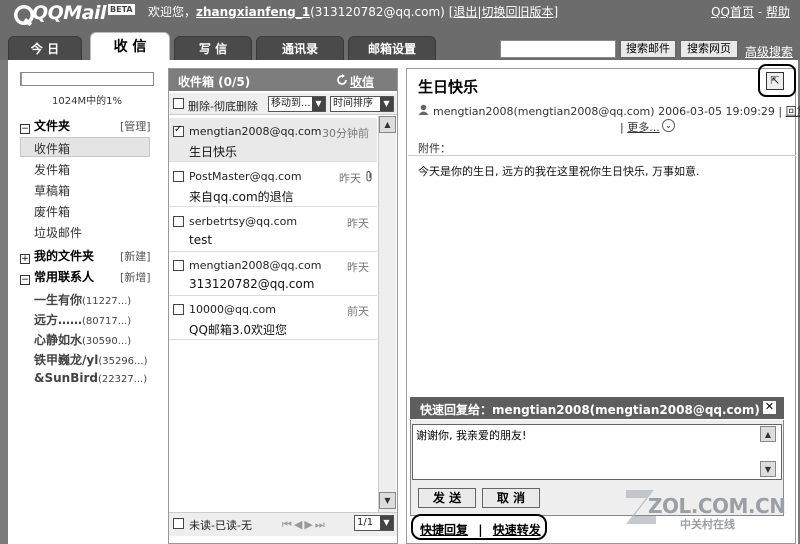 The image size is (800, 544). Describe the element at coordinates (309, 524) in the screenshot. I see `next-page-icon: ▶` at that location.